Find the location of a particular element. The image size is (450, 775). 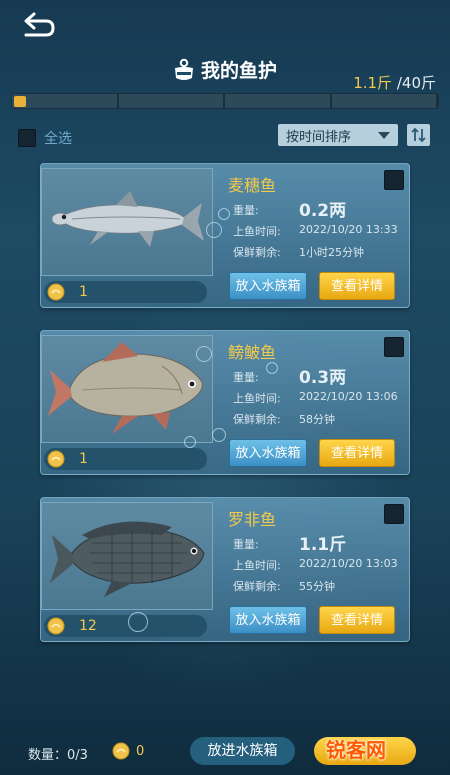

fish-fresh-row: 保鲜剩余: 1小时25分钟 is located at coordinates (298, 252).